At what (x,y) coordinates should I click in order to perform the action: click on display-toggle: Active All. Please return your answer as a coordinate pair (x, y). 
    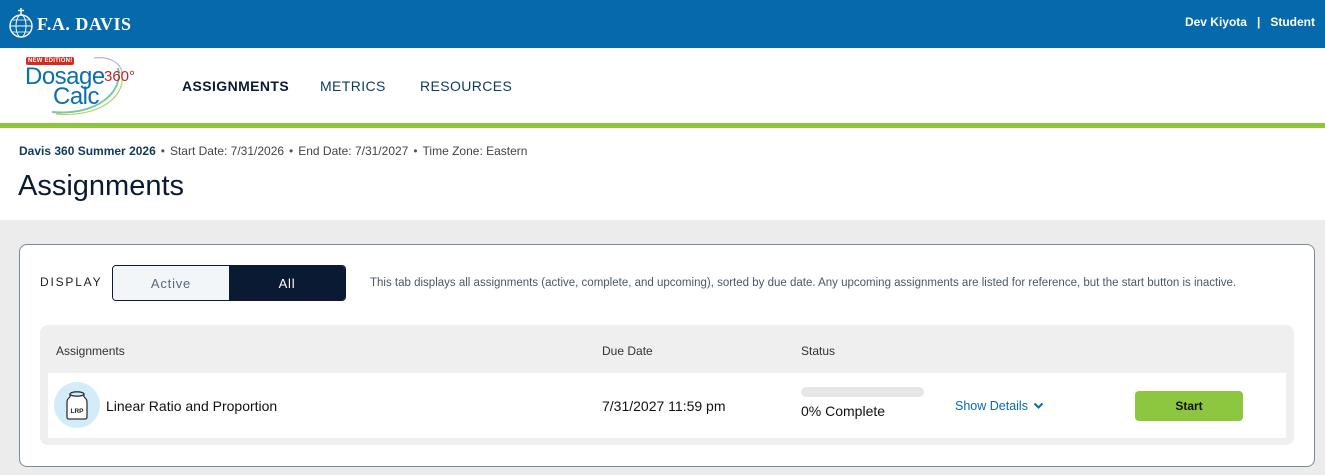
    Looking at the image, I should click on (229, 283).